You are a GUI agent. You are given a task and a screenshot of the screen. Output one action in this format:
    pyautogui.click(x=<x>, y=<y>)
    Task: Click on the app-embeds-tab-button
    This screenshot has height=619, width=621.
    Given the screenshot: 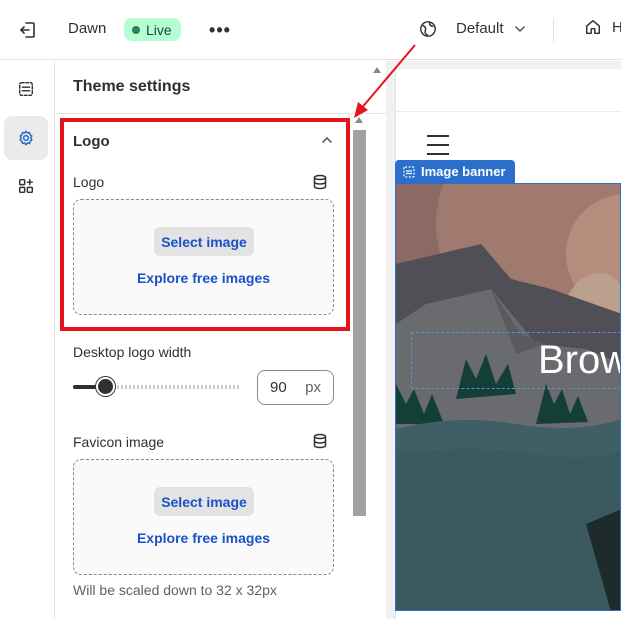 What is the action you would take?
    pyautogui.click(x=26, y=186)
    